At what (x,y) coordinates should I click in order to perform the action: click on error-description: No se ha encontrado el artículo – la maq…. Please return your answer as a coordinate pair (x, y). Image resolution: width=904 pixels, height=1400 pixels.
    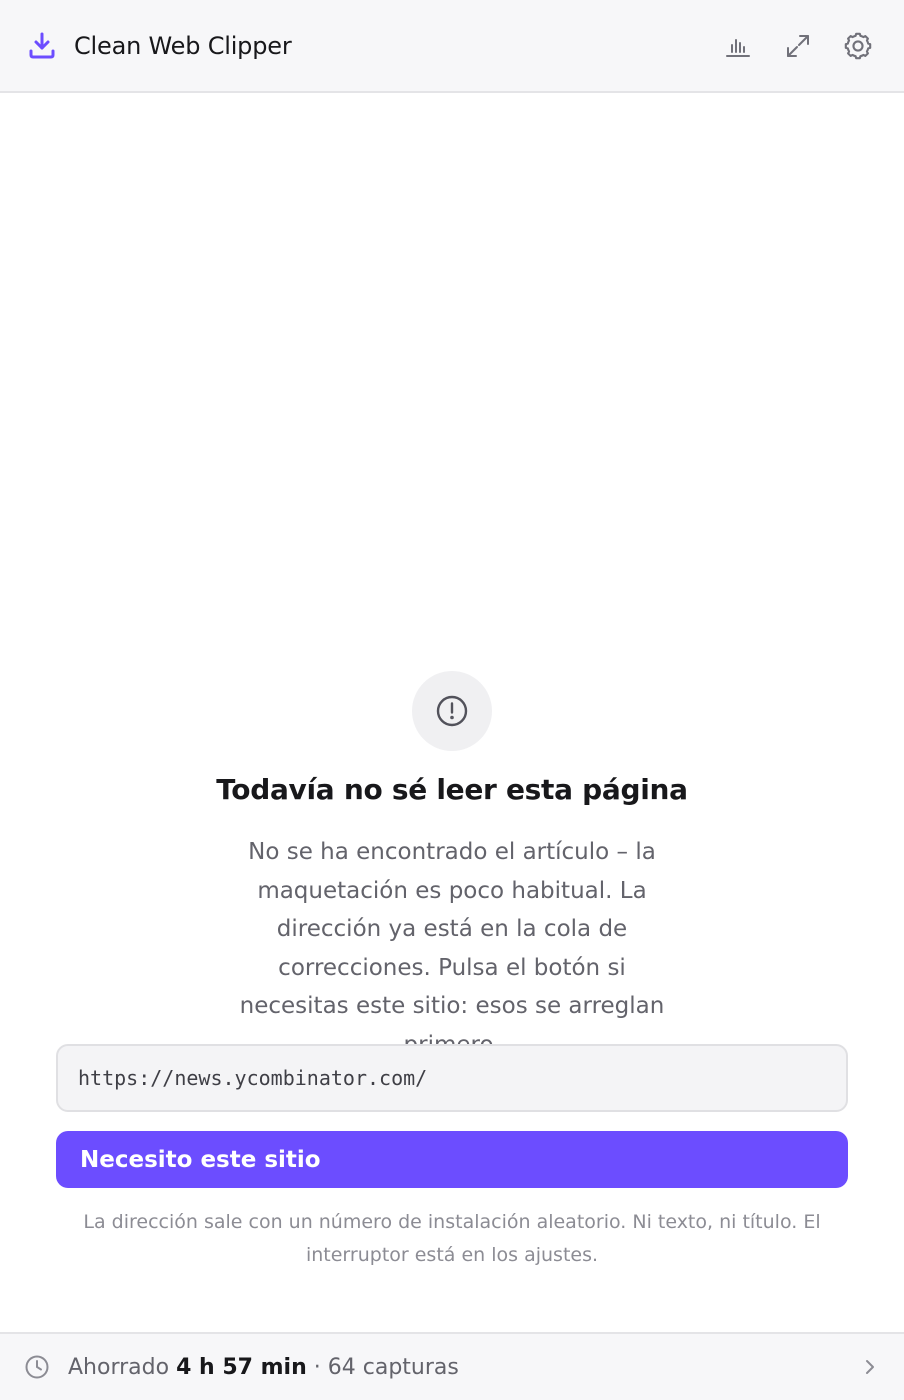
    Looking at the image, I should click on (452, 948).